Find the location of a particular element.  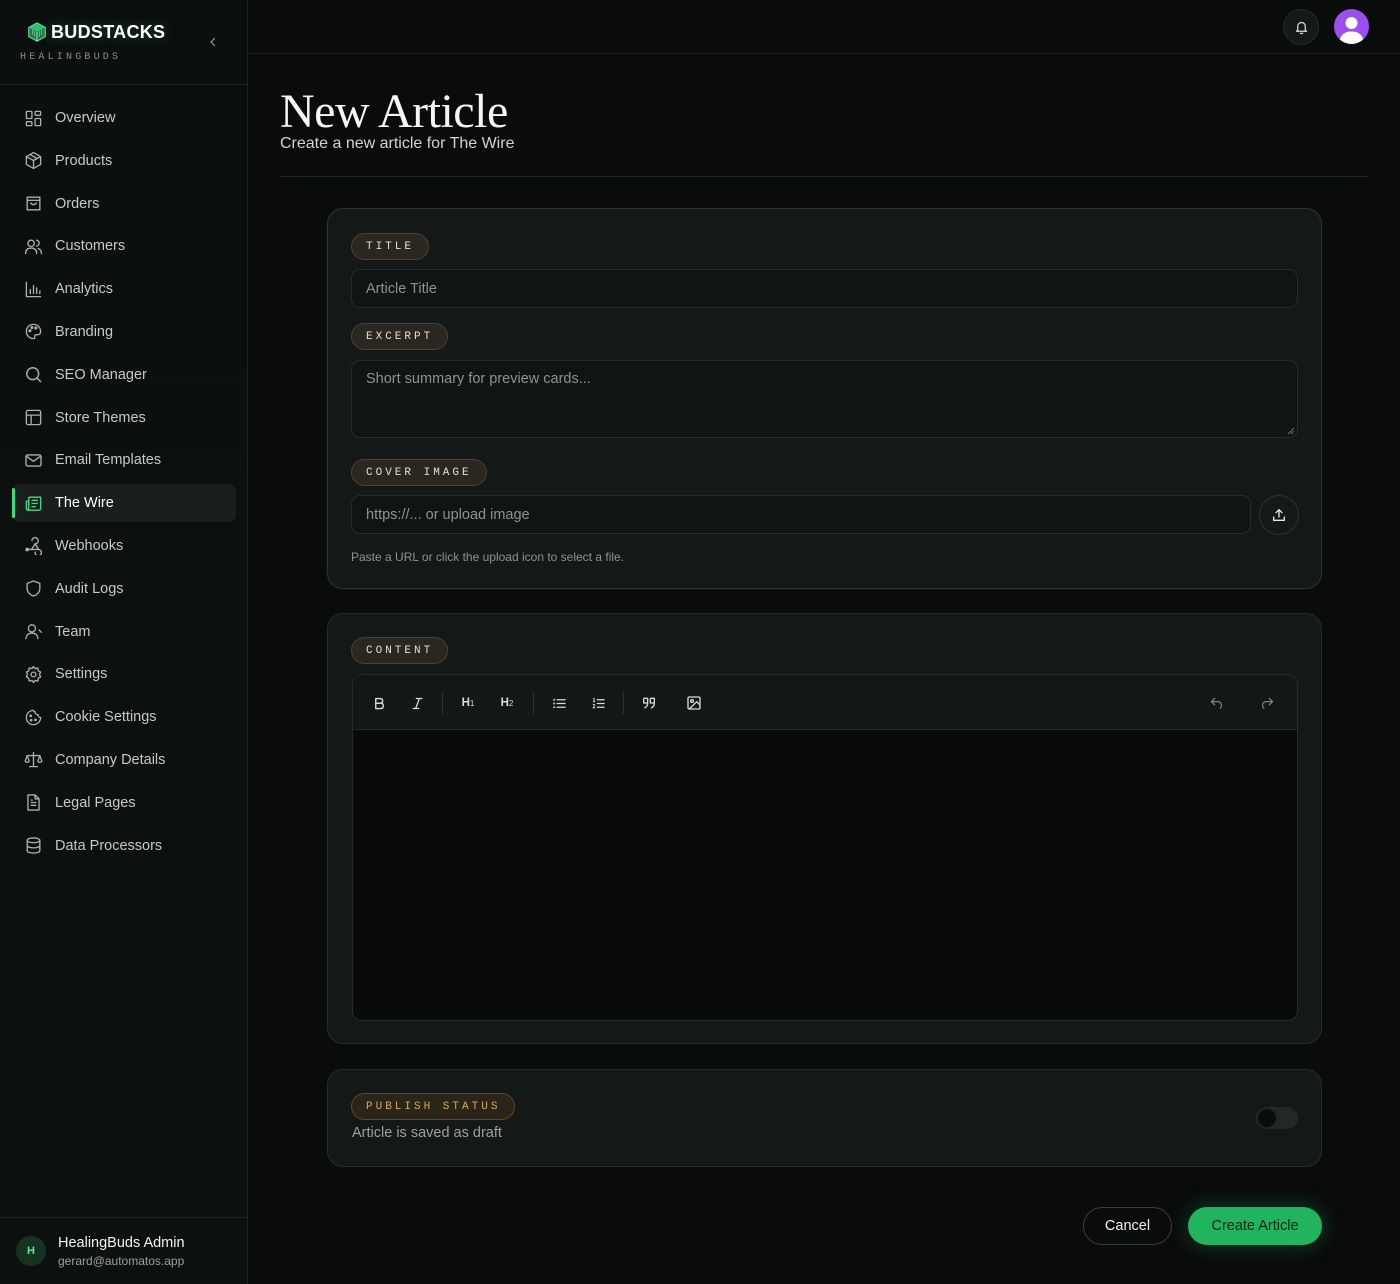

insert-image-button is located at coordinates (694, 703).